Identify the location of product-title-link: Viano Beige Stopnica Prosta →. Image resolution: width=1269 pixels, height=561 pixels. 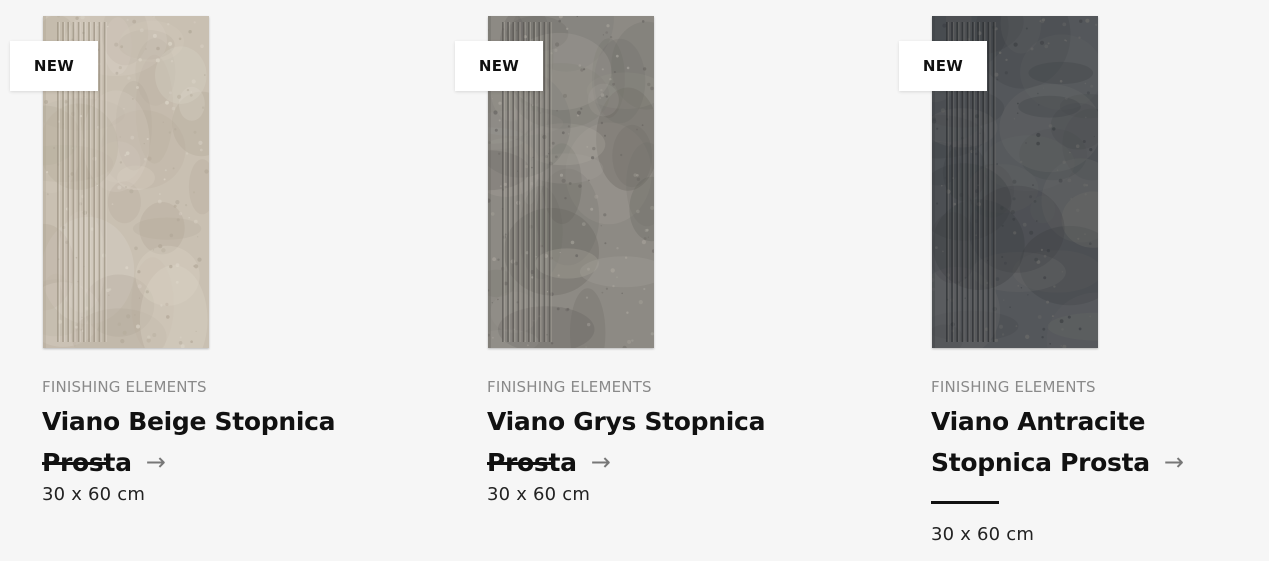
(207, 442).